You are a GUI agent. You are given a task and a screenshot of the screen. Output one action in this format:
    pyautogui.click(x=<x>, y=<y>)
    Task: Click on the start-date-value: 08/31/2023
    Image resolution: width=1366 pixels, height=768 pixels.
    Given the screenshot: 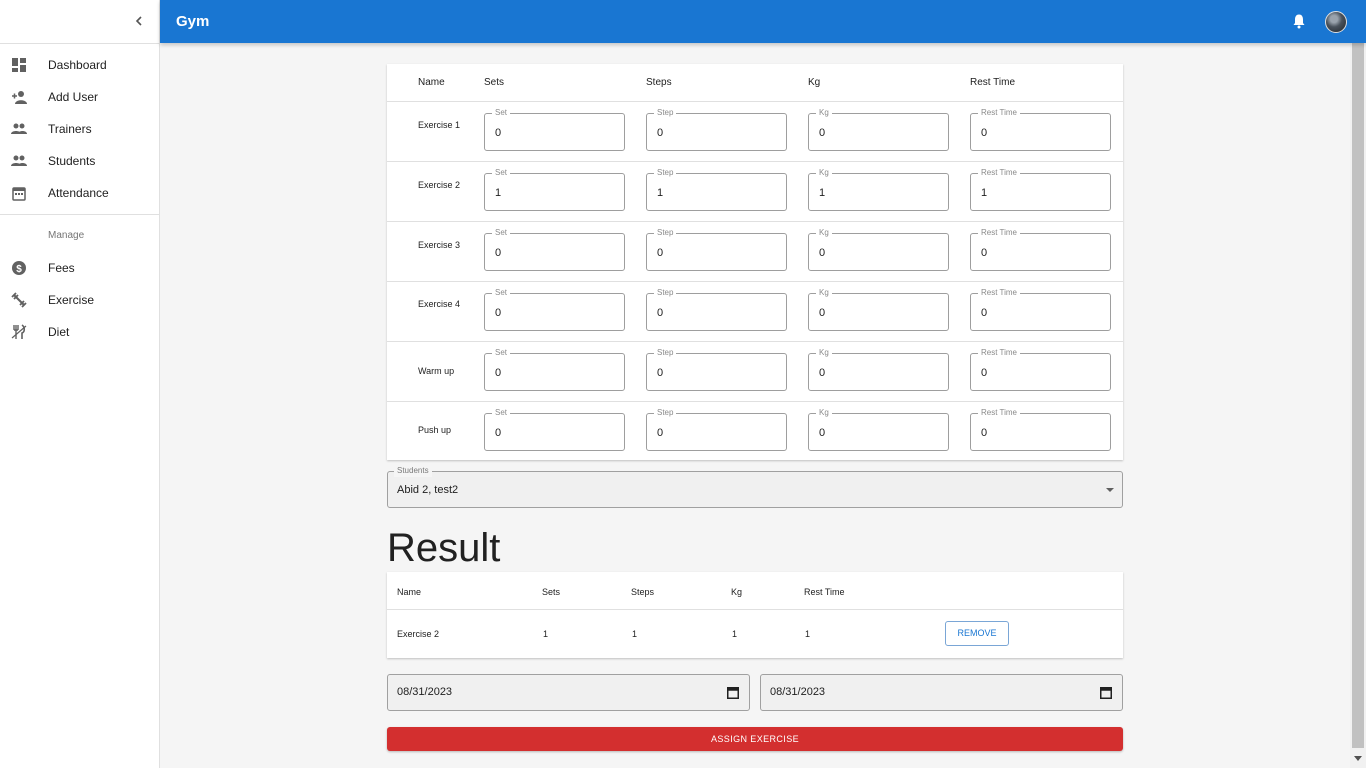 What is the action you would take?
    pyautogui.click(x=425, y=692)
    